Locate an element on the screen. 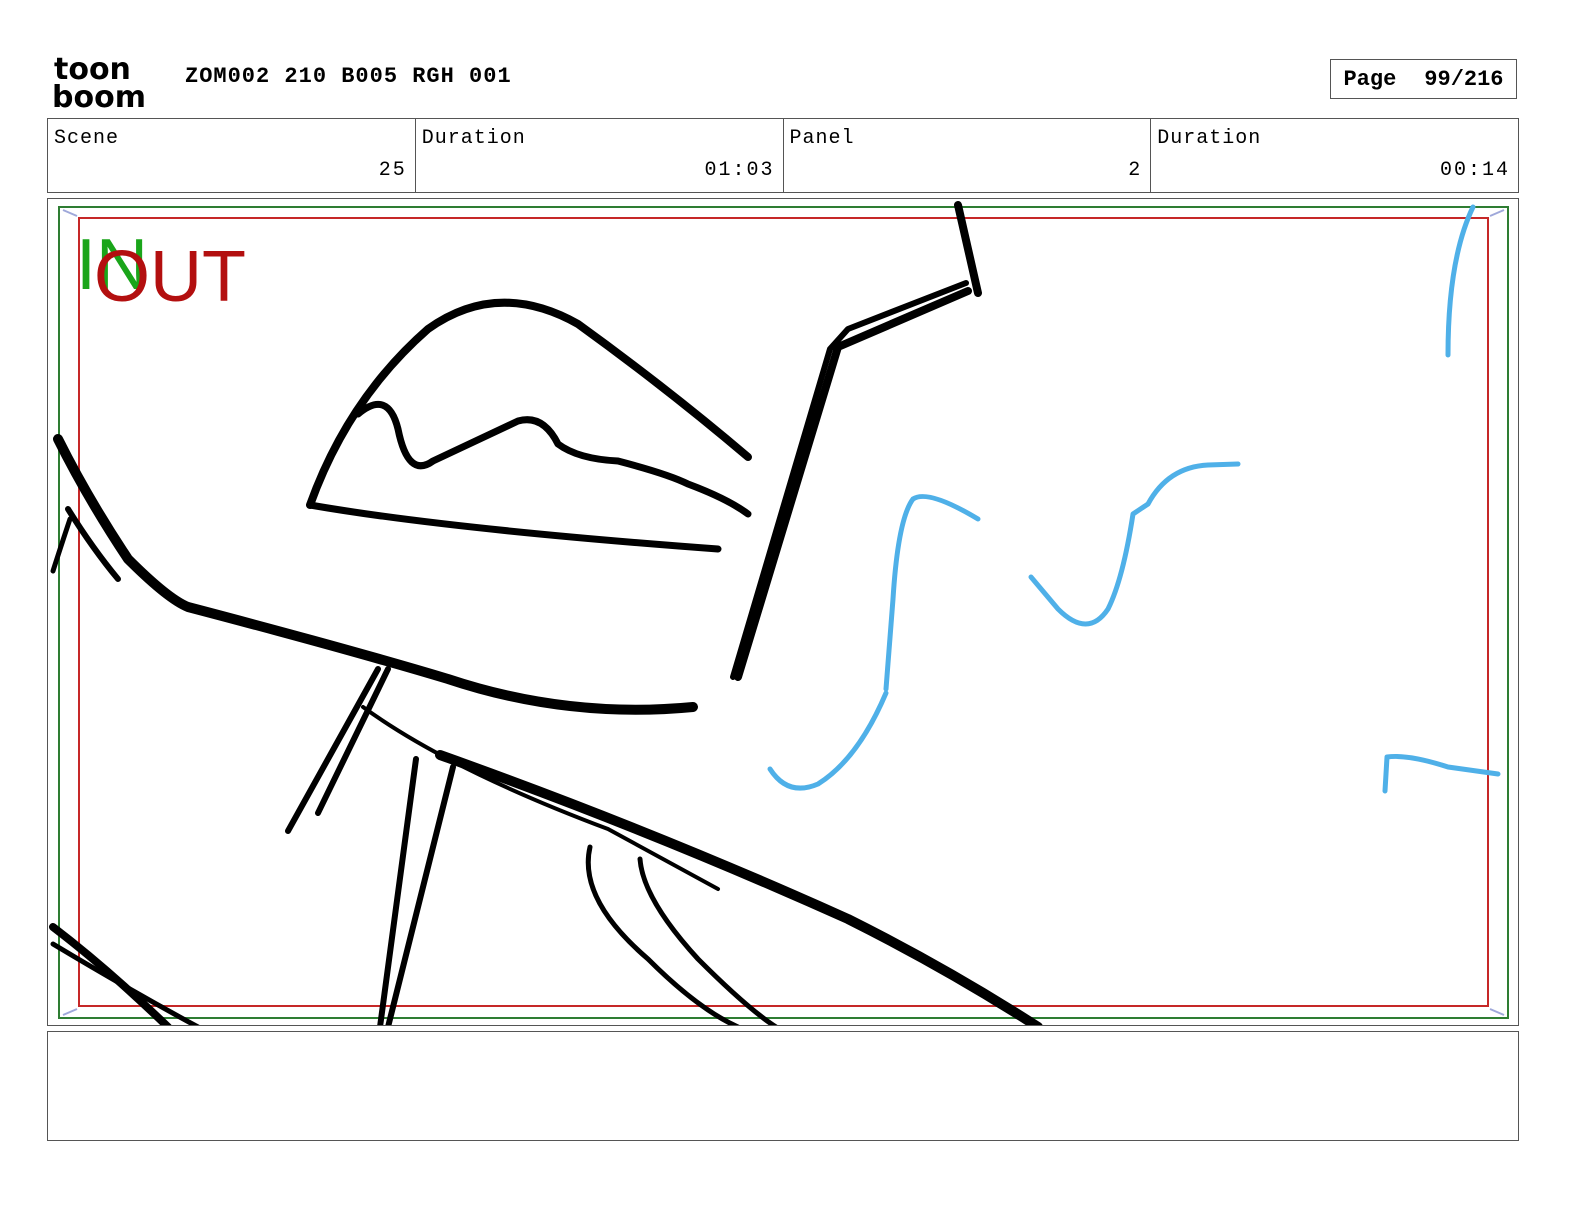 The image size is (1584, 1224). toon-boom-logo: toon boom is located at coordinates (99, 81).